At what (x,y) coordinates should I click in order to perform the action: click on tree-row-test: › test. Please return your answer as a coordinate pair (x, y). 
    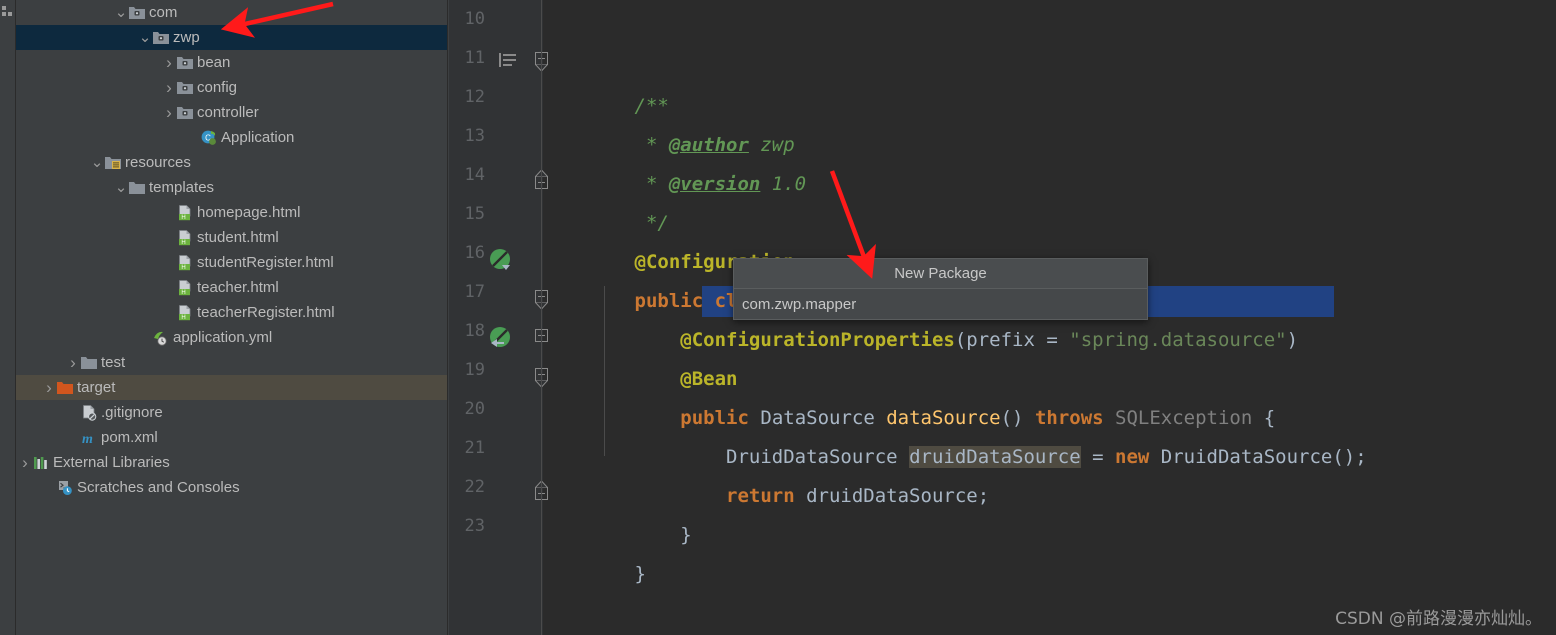
    Looking at the image, I should click on (232, 362).